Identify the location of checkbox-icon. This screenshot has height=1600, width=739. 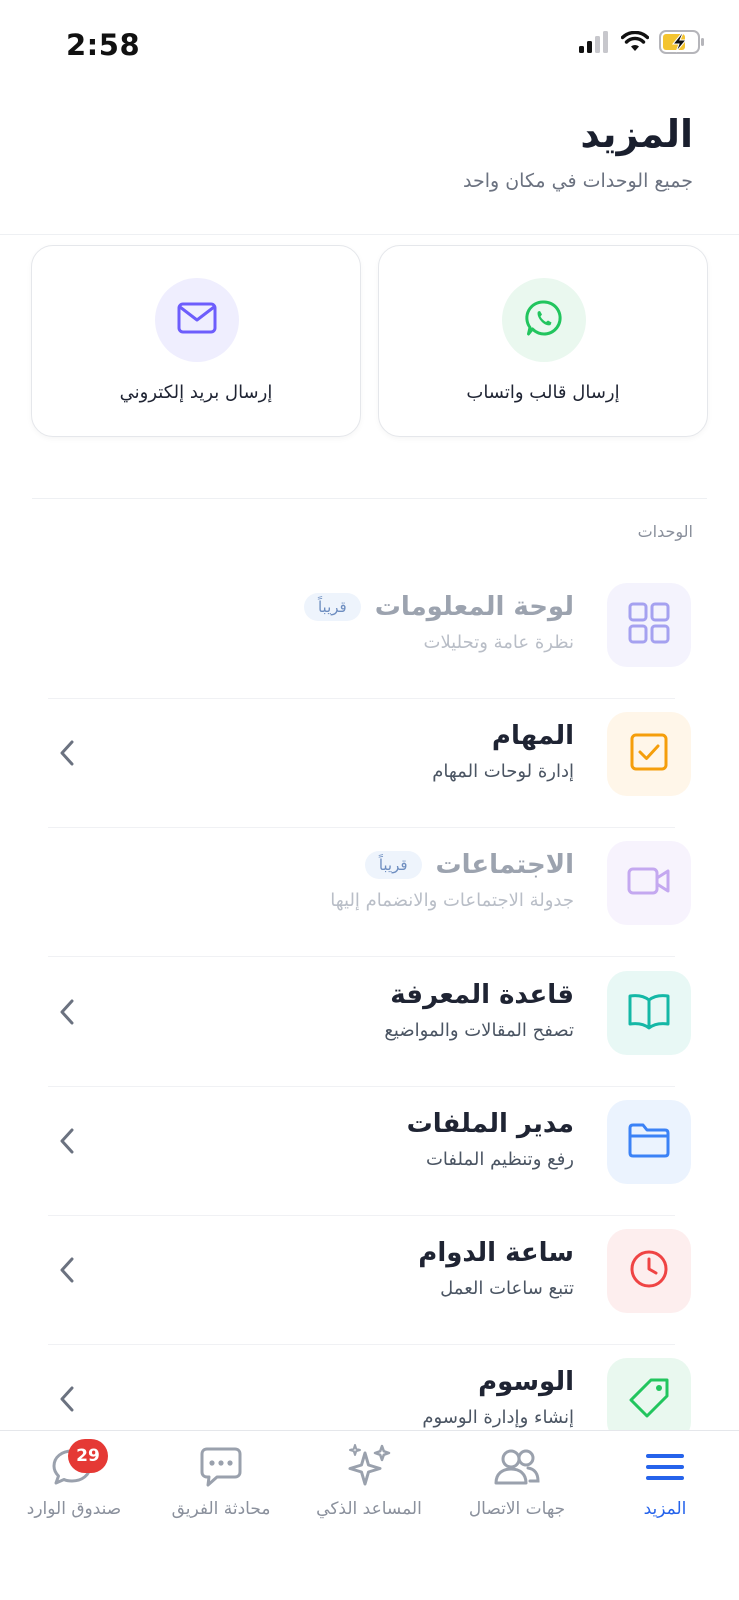
(649, 754).